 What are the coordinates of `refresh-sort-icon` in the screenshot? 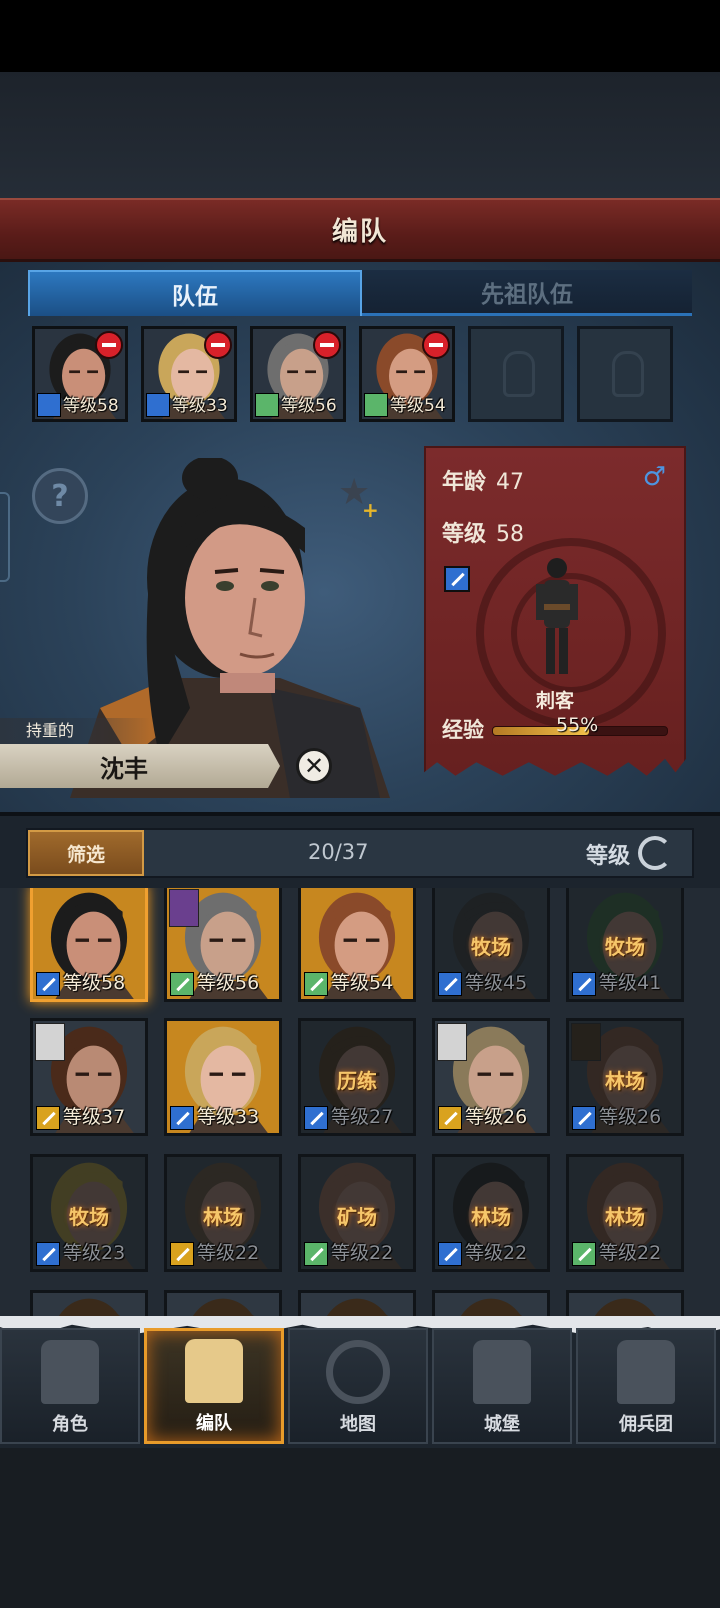 It's located at (655, 853).